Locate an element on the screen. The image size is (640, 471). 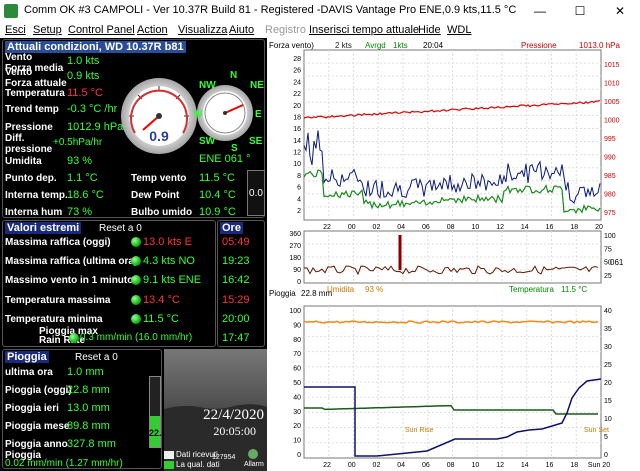
humidity-value: 93 % is located at coordinates (80, 161).